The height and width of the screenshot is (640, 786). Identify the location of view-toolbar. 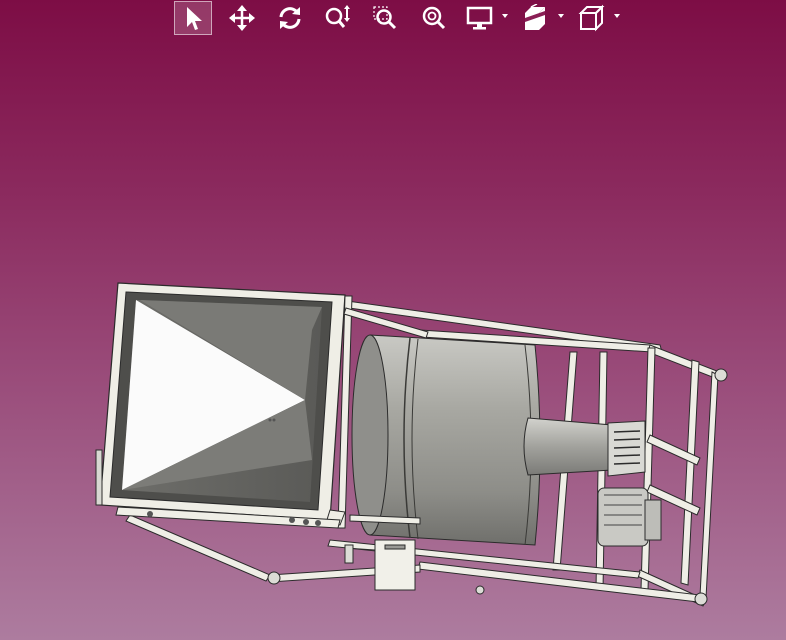
(402, 18).